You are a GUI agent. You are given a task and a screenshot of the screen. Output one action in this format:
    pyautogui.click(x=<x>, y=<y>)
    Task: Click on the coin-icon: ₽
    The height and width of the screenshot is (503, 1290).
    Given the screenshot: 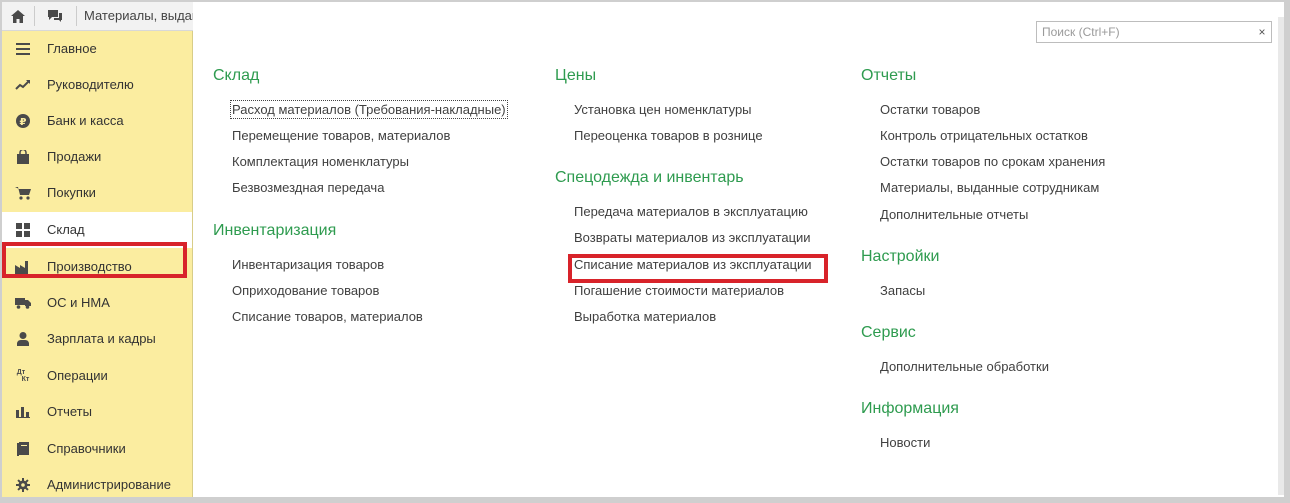 What is the action you would take?
    pyautogui.click(x=23, y=121)
    